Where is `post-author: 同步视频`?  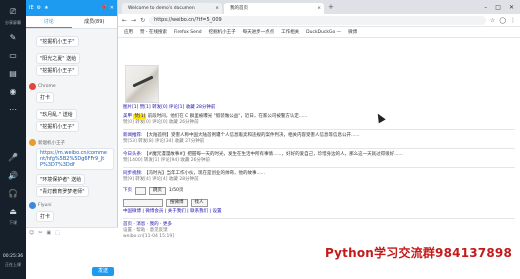
post-author: 同步视频 is located at coordinates (132, 173).